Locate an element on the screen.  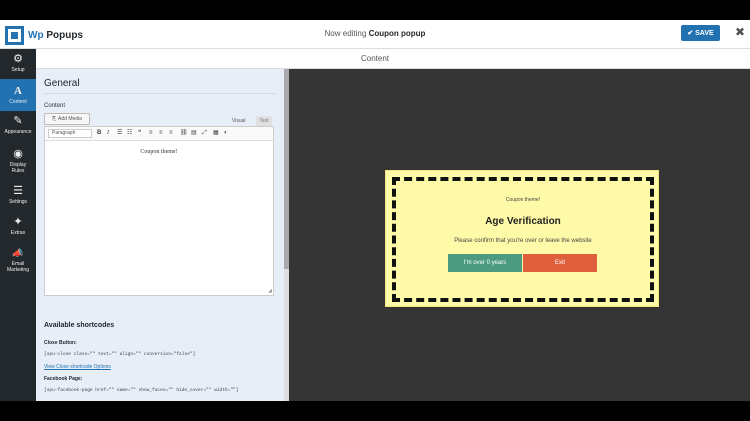
add-media-button: ⎘ Add Media is located at coordinates (67, 119).